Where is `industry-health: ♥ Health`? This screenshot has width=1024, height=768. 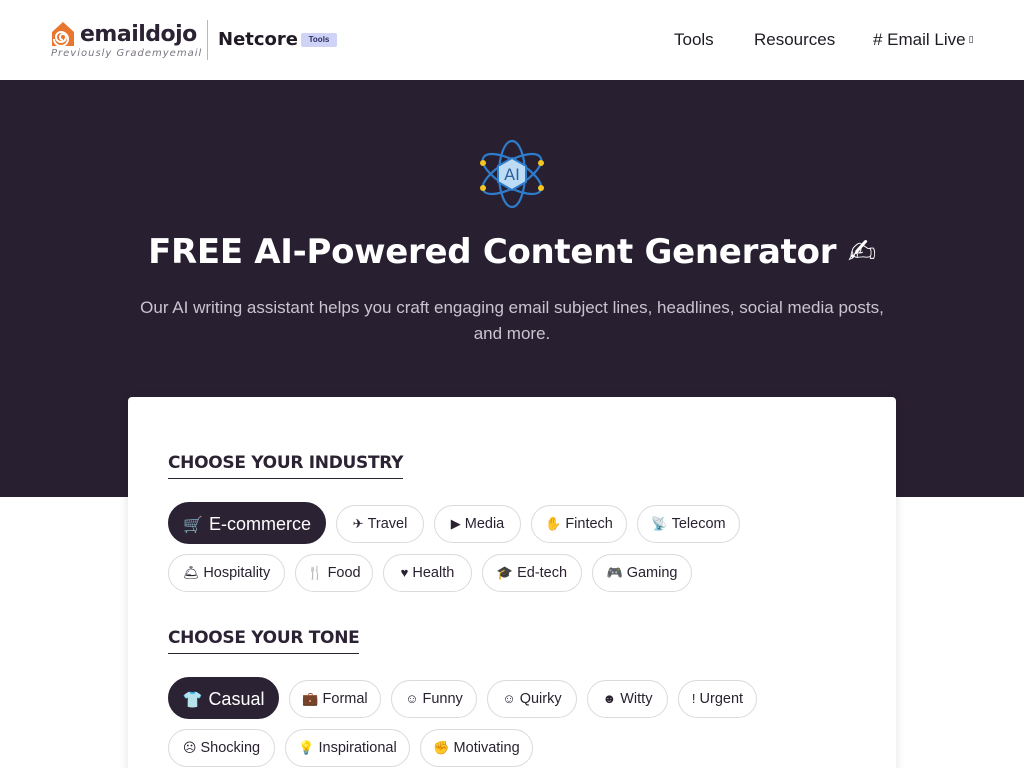
industry-health: ♥ Health is located at coordinates (427, 573).